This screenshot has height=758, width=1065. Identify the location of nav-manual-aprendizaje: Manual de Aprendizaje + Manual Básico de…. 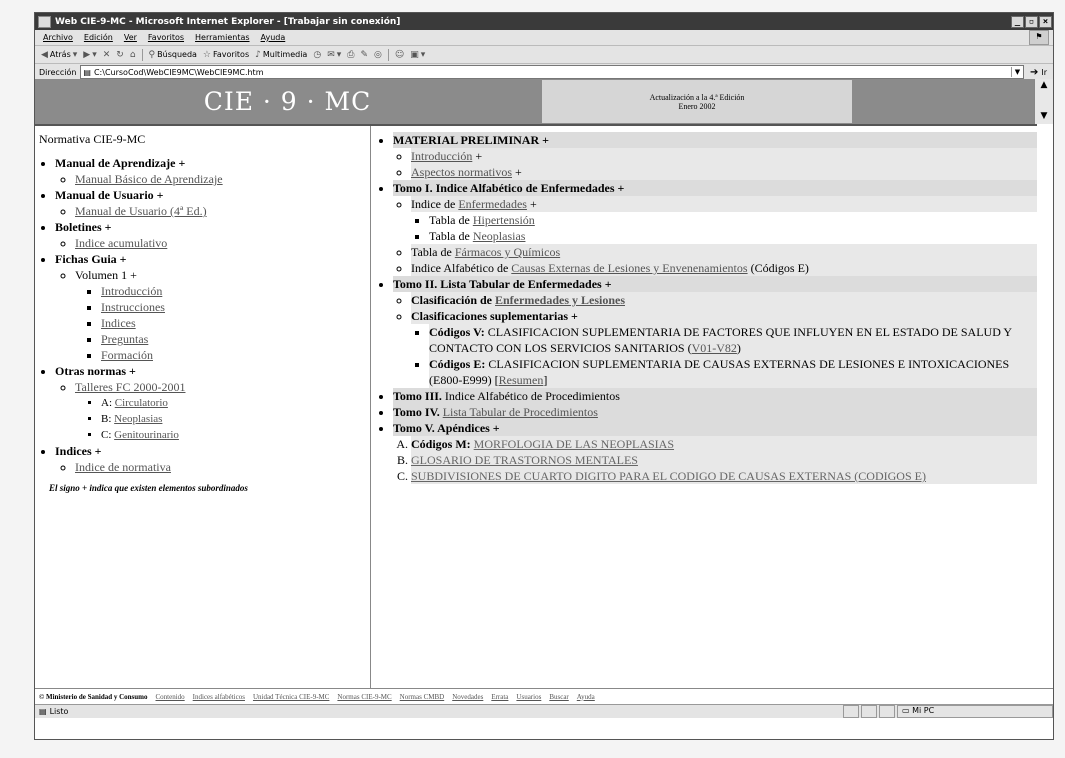
(212, 171).